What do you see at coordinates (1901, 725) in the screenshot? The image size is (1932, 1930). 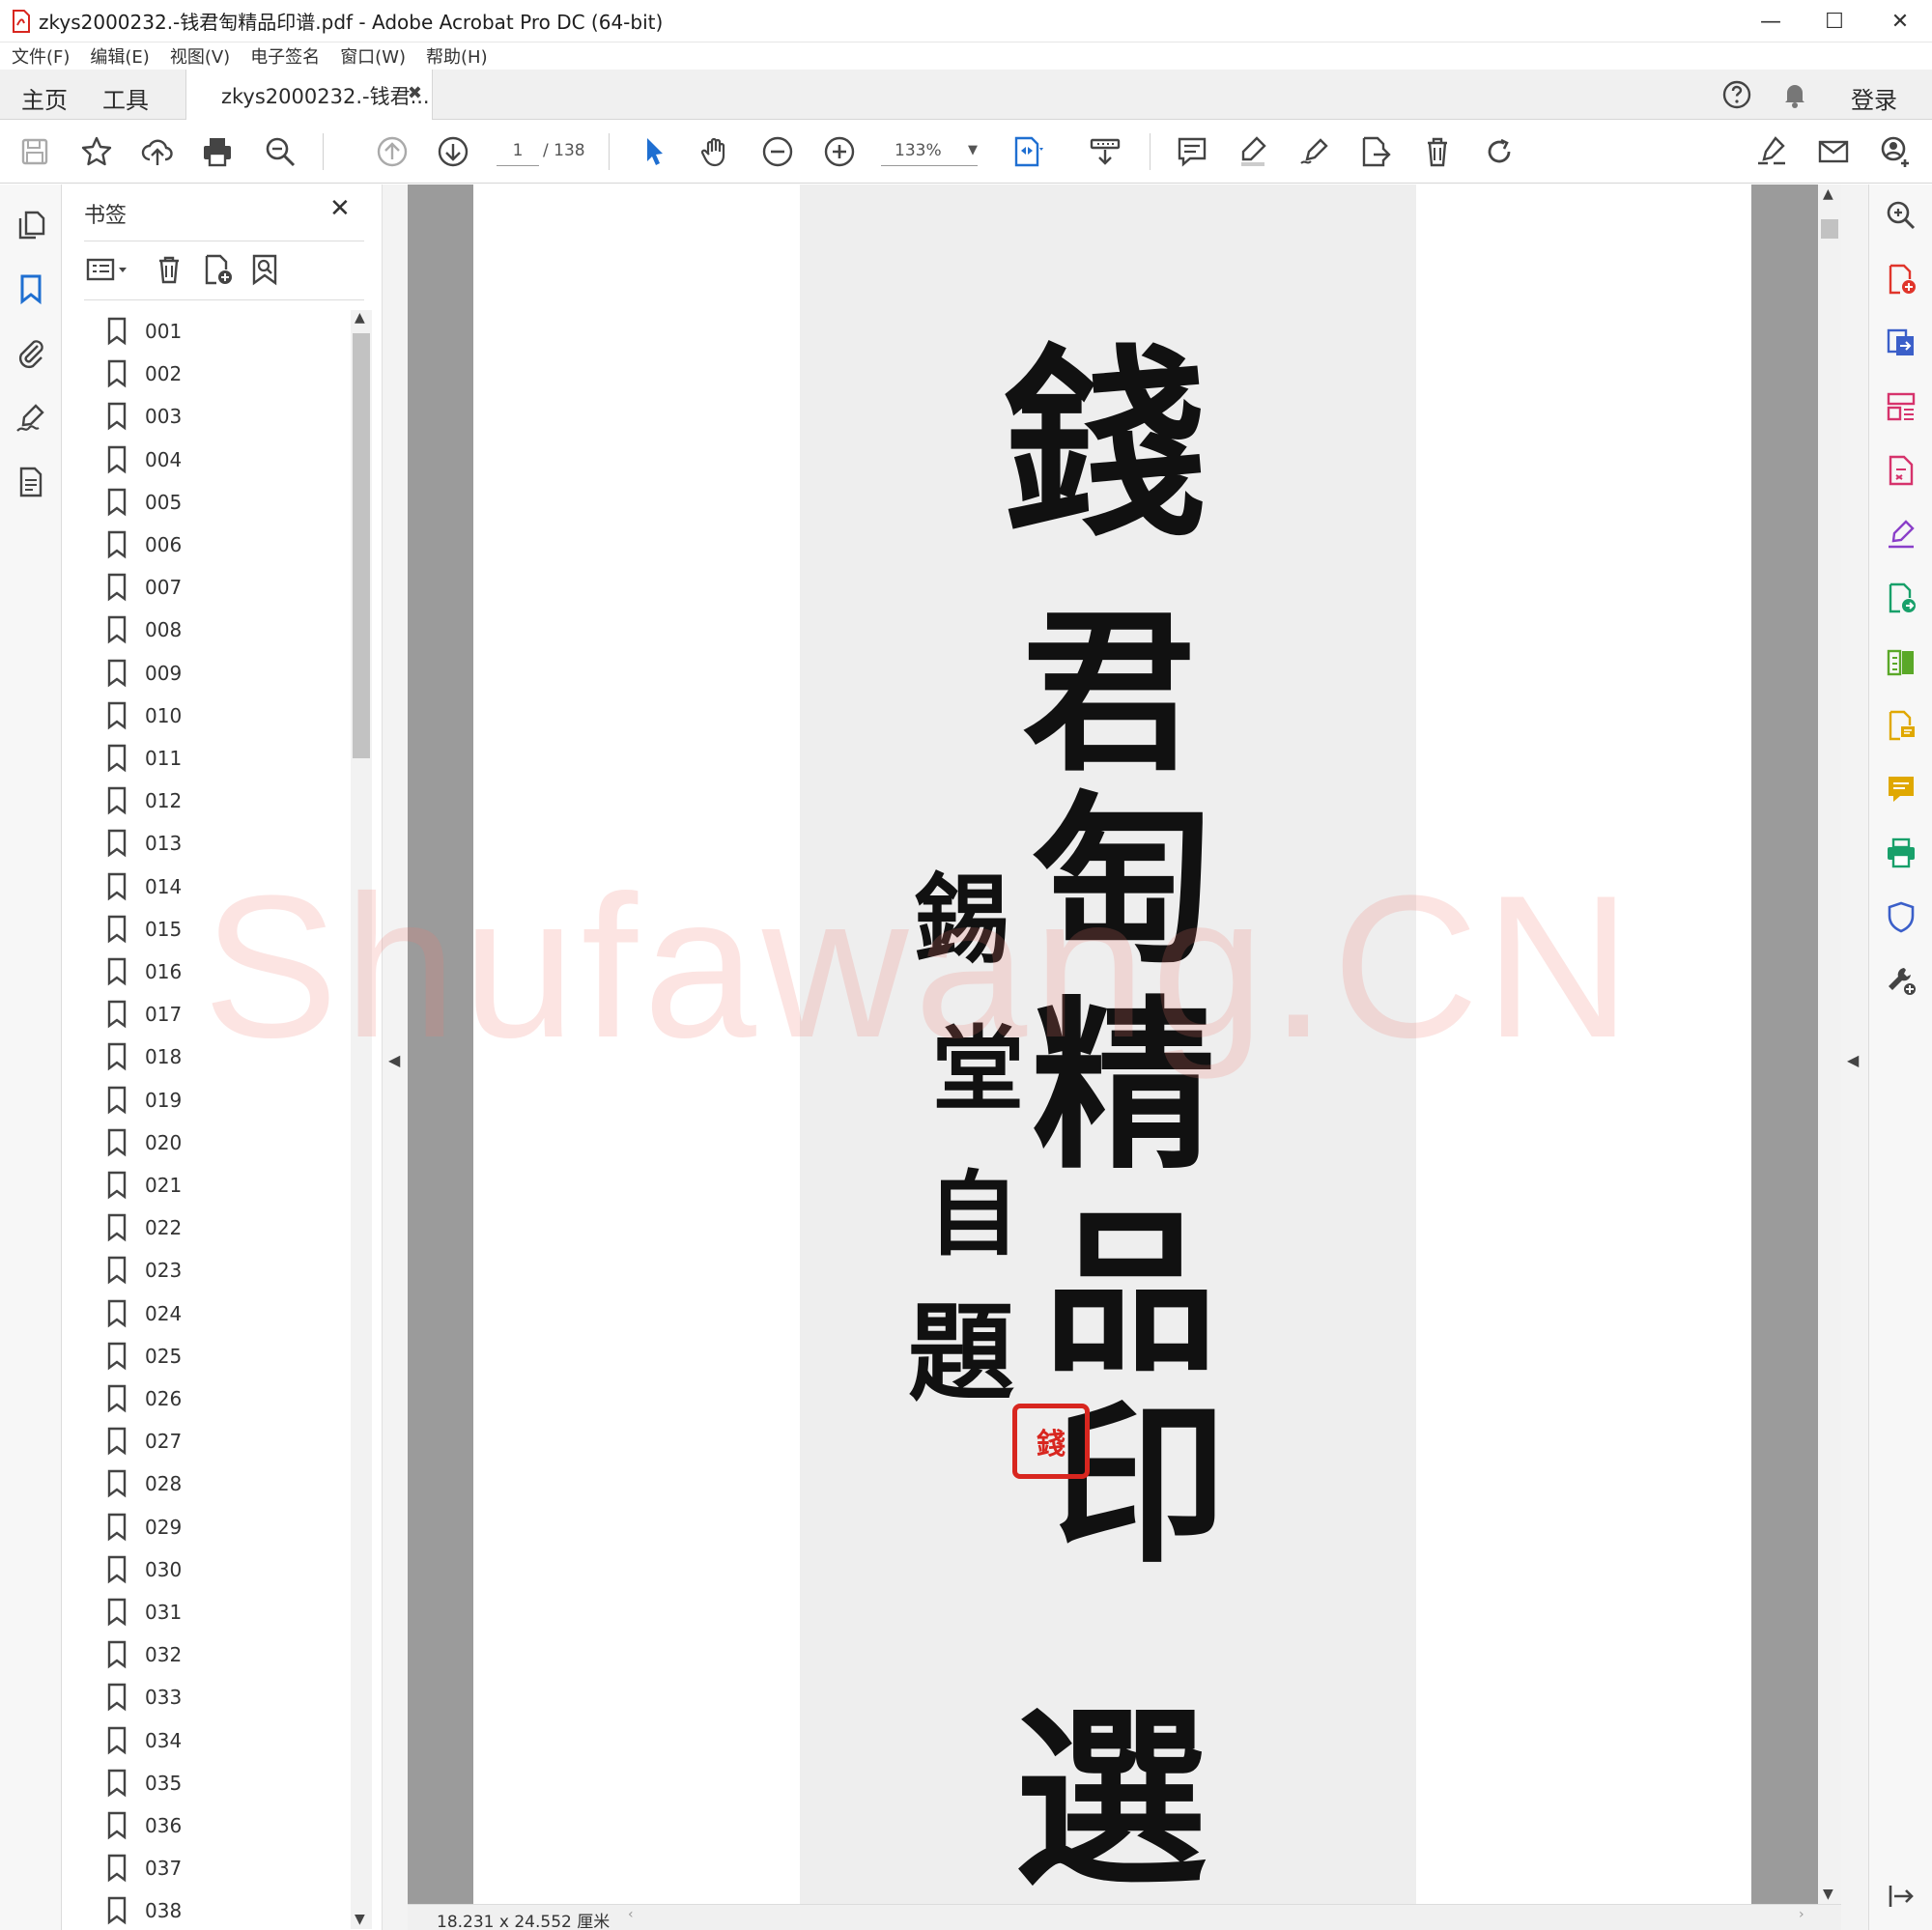 I see `comment-file-icon` at bounding box center [1901, 725].